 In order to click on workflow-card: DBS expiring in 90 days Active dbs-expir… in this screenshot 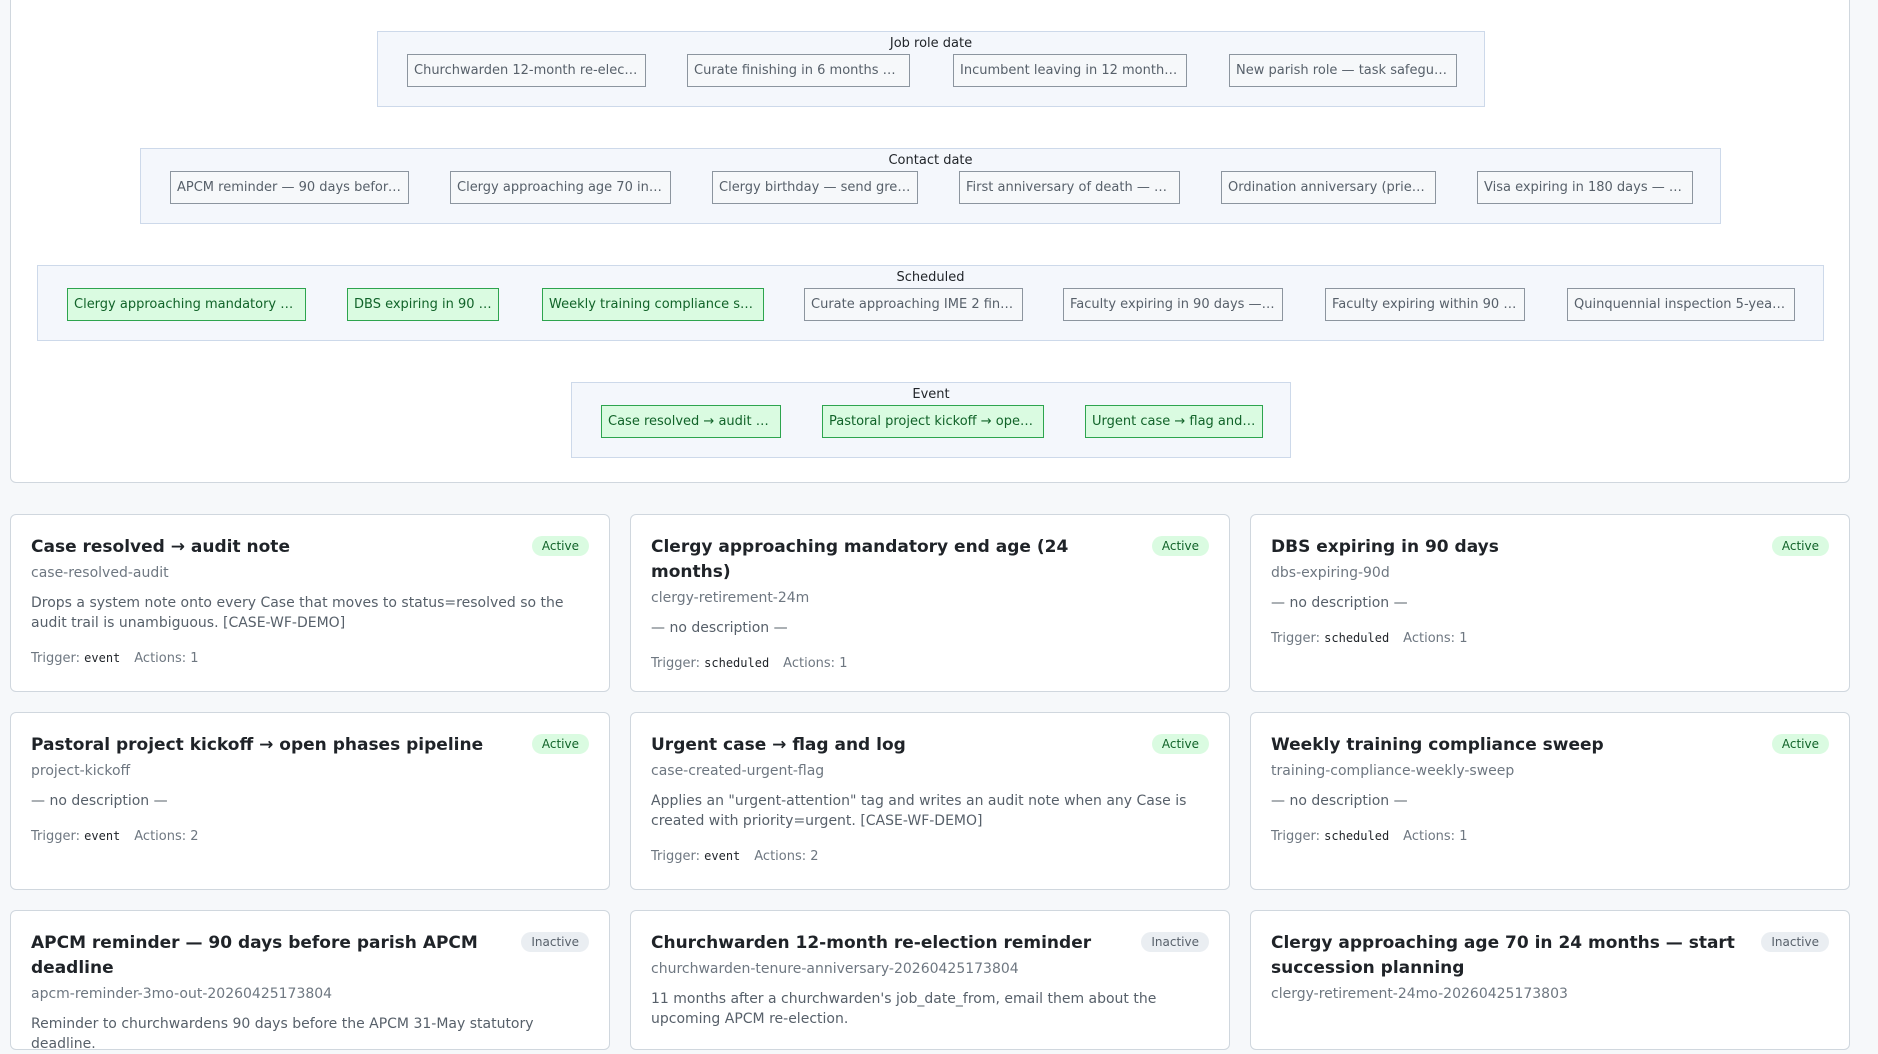, I will do `click(1550, 603)`.